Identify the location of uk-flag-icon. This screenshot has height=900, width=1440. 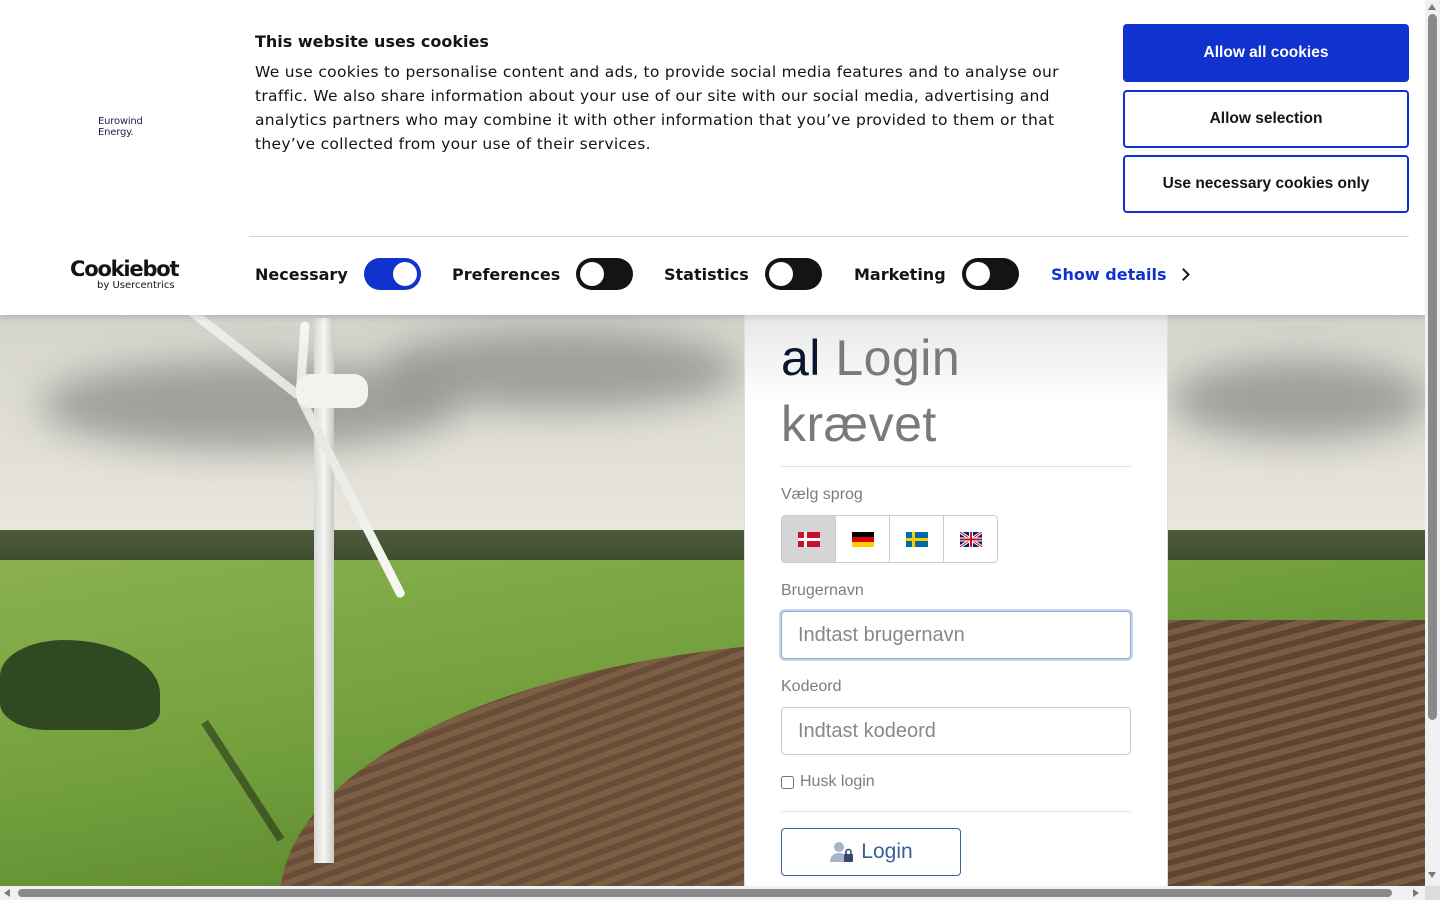
(970, 539).